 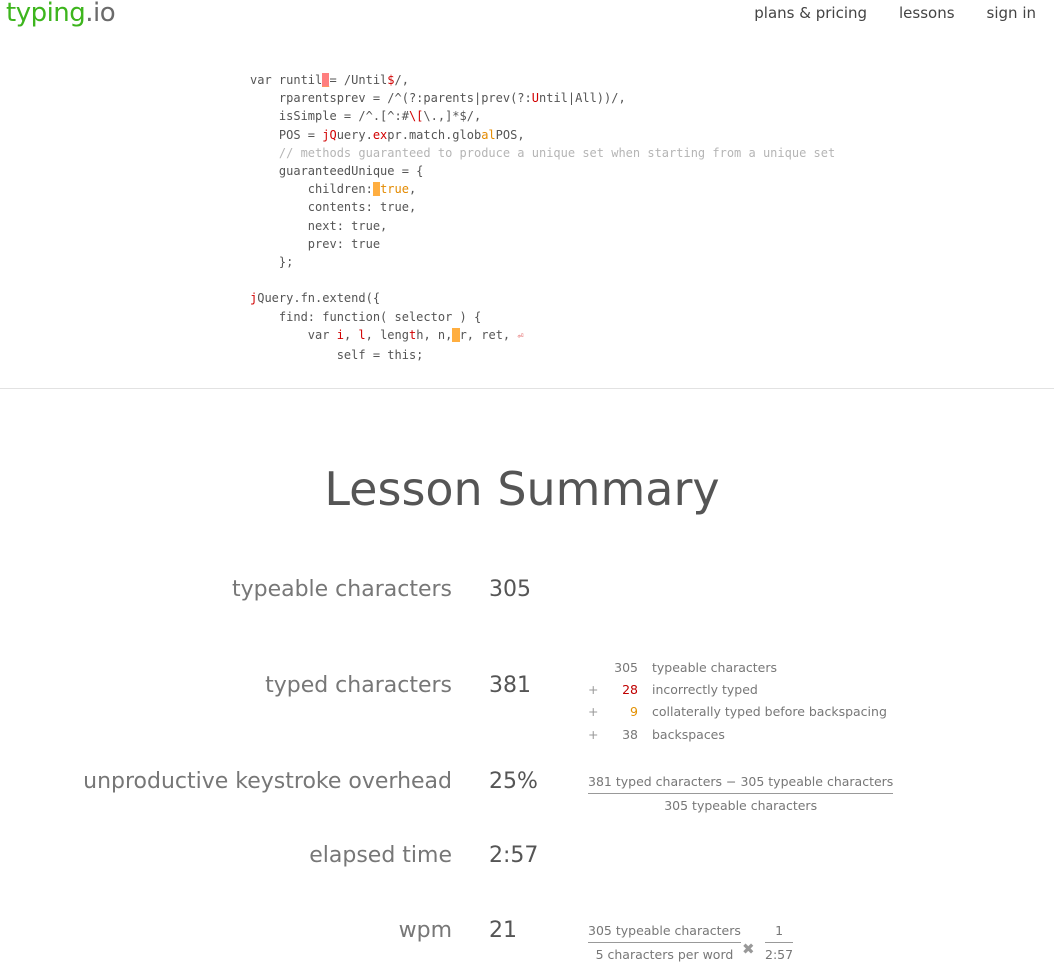 I want to click on breakdown-row: +28 incorrectly typed, so click(x=673, y=690).